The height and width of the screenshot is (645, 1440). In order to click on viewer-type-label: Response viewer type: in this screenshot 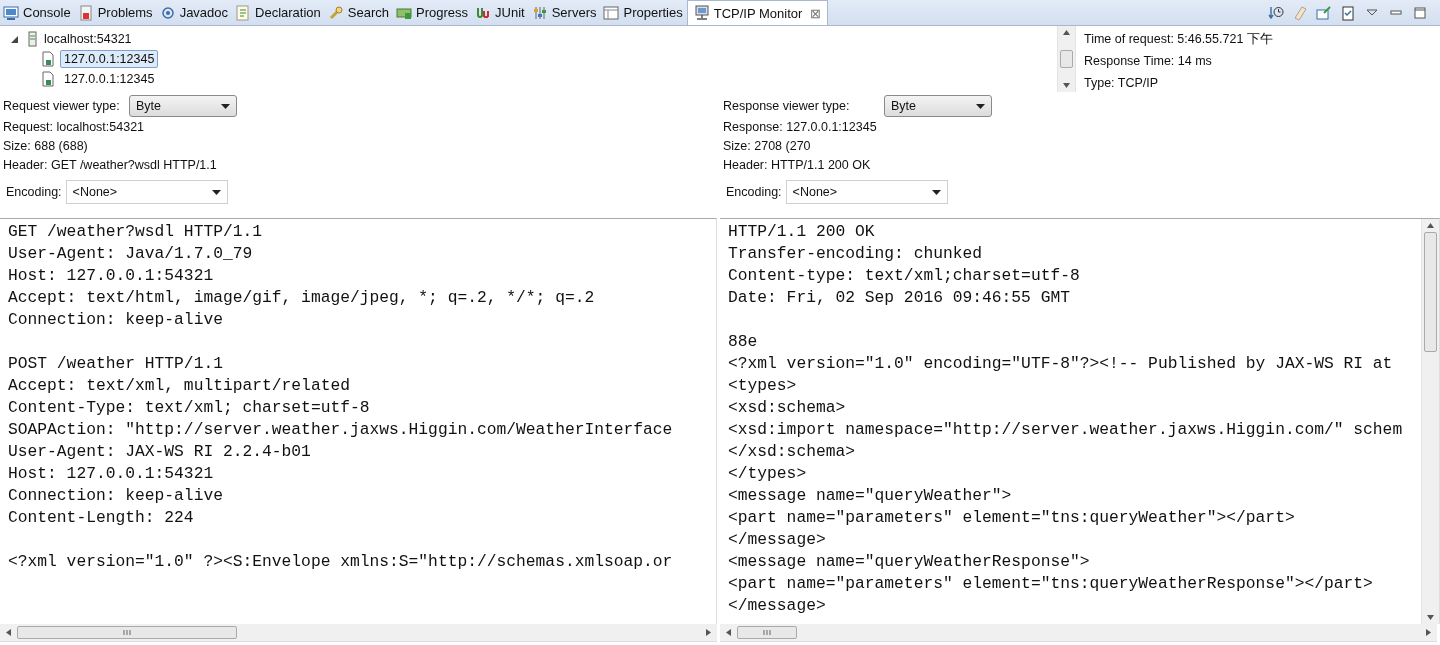, I will do `click(787, 106)`.